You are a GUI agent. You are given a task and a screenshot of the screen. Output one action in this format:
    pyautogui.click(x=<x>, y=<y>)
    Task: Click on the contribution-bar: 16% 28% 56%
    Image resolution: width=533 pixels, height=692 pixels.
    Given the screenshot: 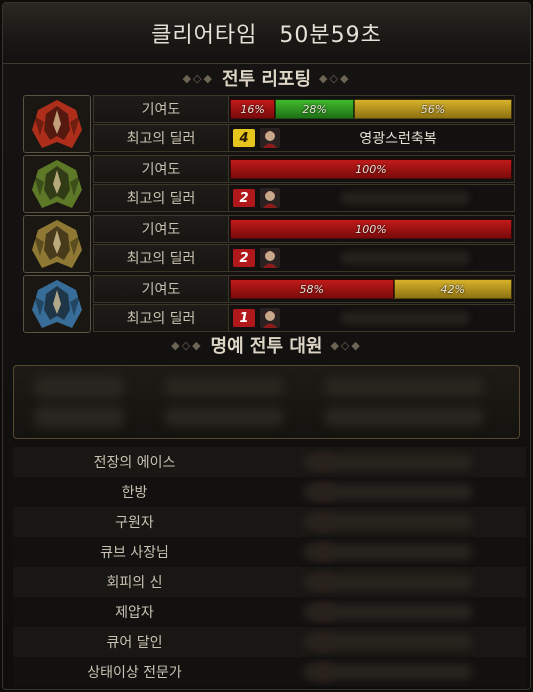 What is the action you would take?
    pyautogui.click(x=371, y=109)
    